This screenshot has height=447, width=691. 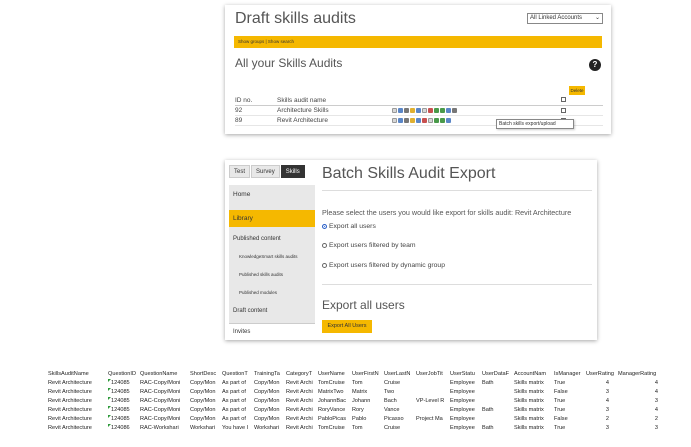 What do you see at coordinates (563, 99) in the screenshot?
I see `select-all-checkbox` at bounding box center [563, 99].